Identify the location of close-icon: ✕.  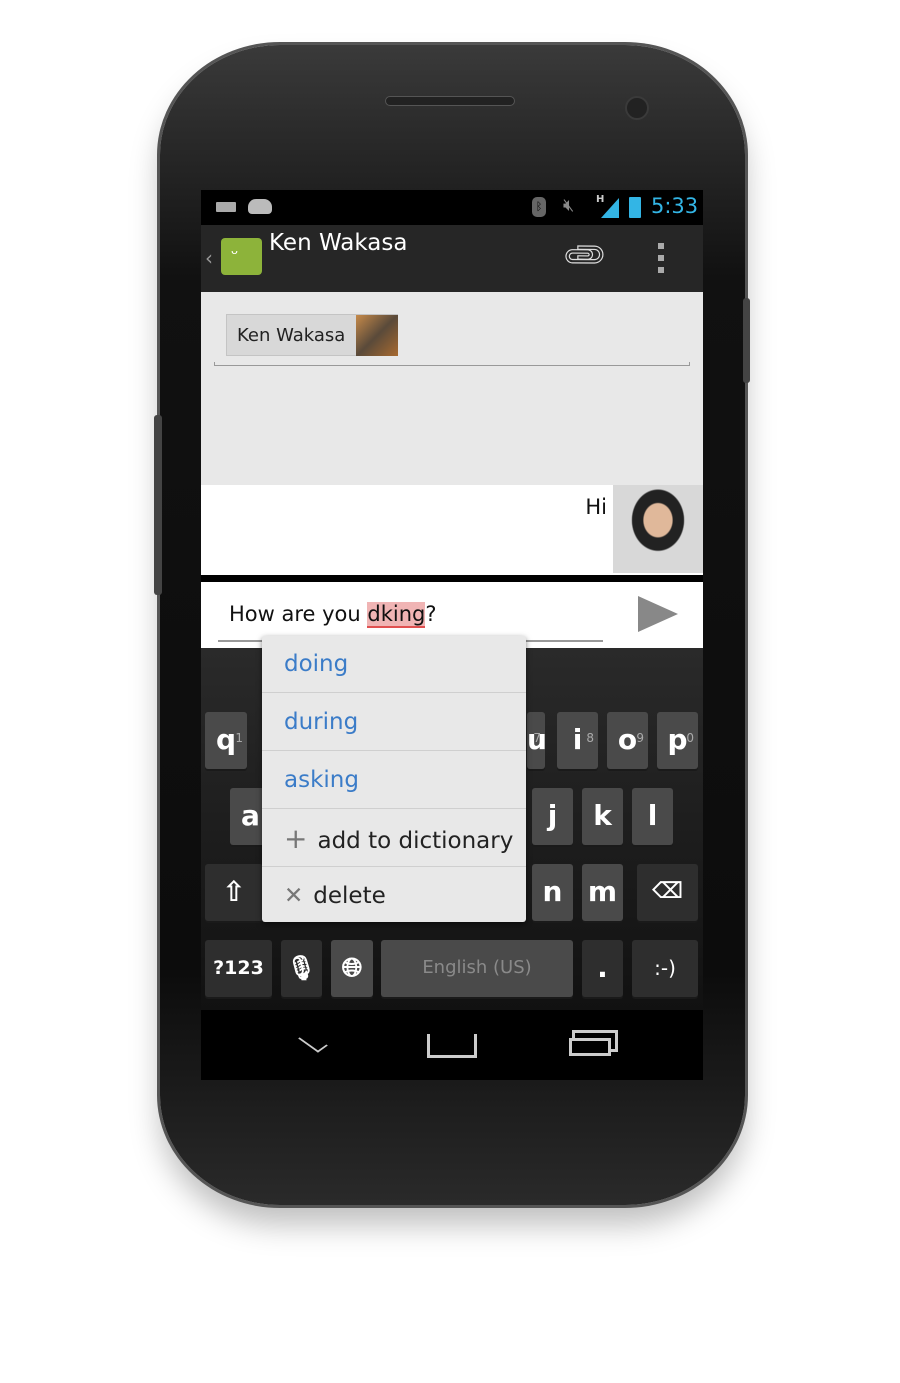
(294, 896).